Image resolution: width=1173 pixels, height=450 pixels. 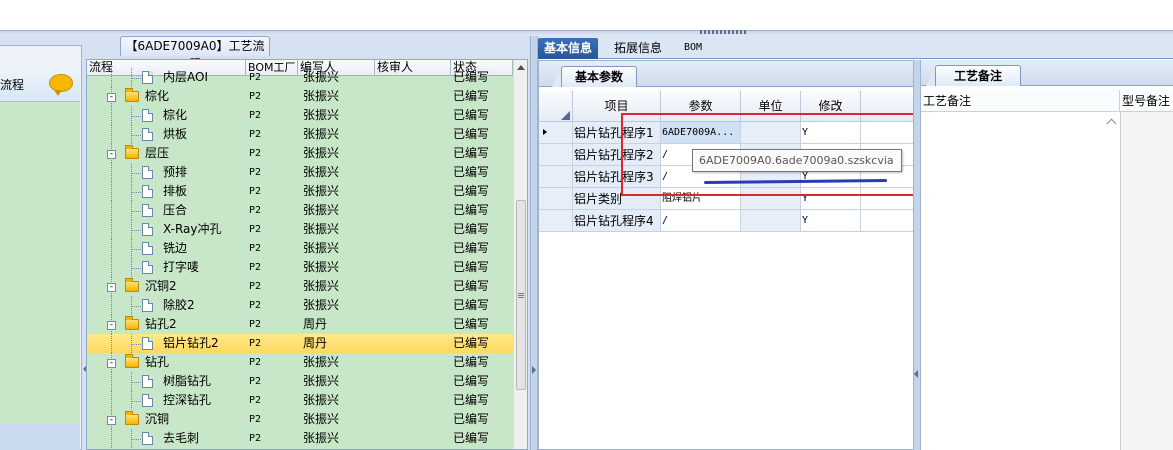 What do you see at coordinates (300, 400) in the screenshot?
I see `tree-row: 控深钻孔 P2 张振兴 已编写` at bounding box center [300, 400].